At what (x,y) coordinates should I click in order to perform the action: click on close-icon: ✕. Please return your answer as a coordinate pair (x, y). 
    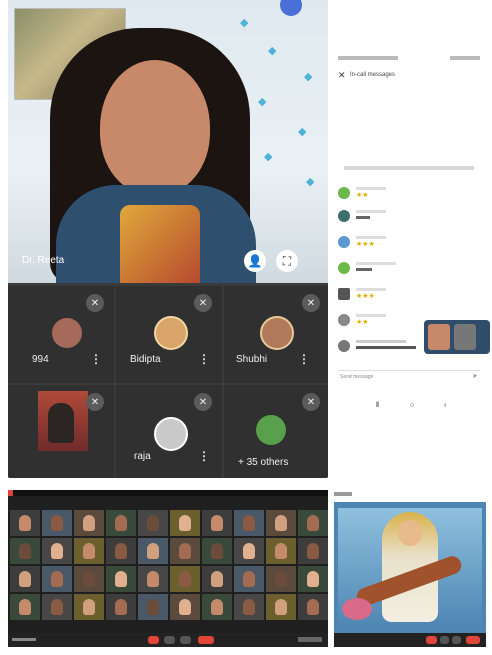
    Looking at the image, I should click on (342, 75).